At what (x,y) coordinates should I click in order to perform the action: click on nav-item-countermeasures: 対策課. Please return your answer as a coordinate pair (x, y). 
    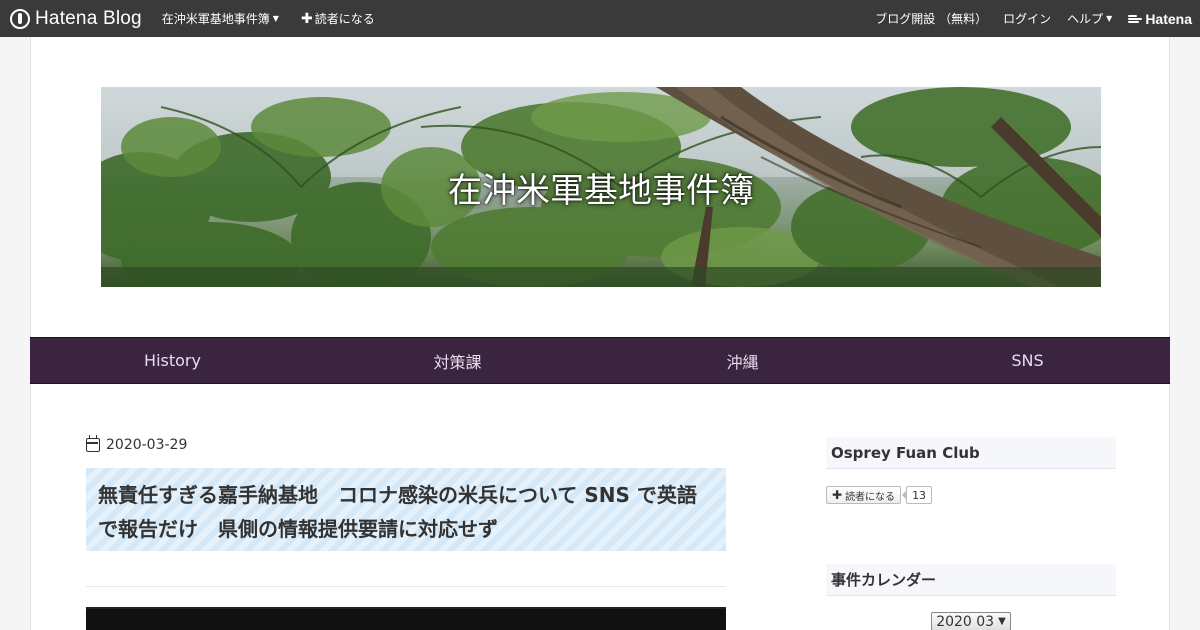
    Looking at the image, I should click on (457, 360).